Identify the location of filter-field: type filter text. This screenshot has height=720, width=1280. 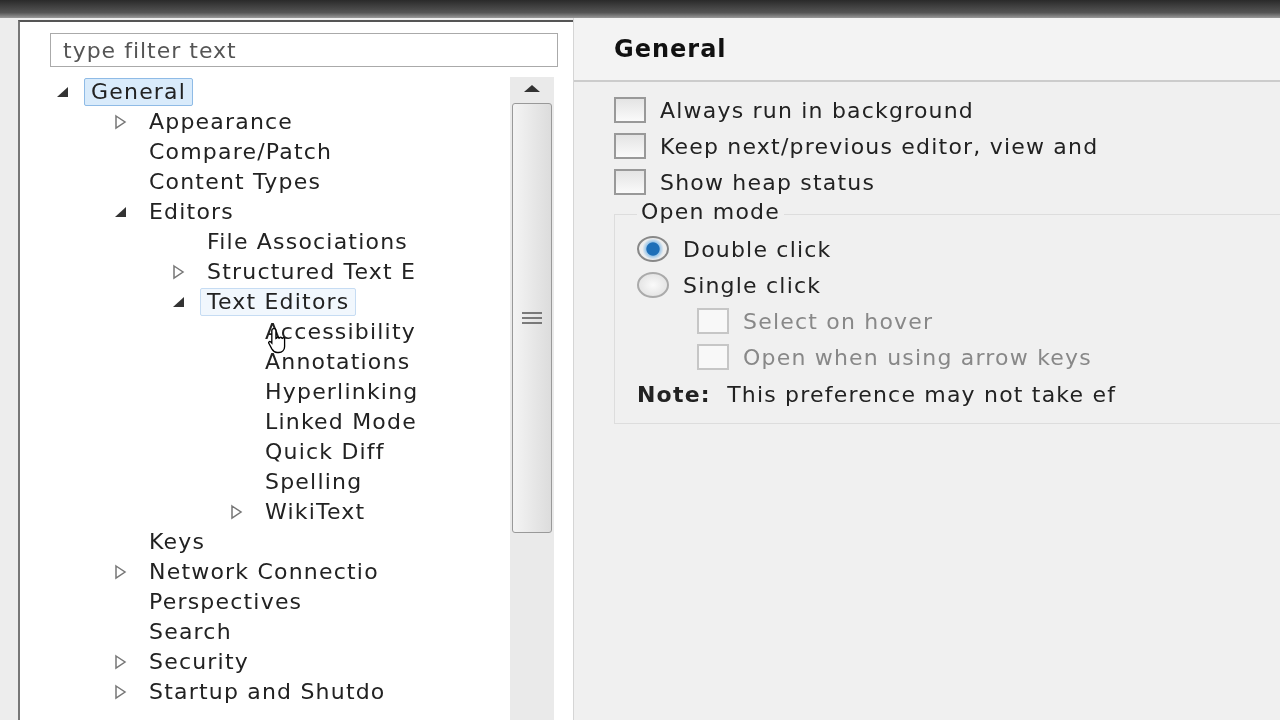
(304, 50).